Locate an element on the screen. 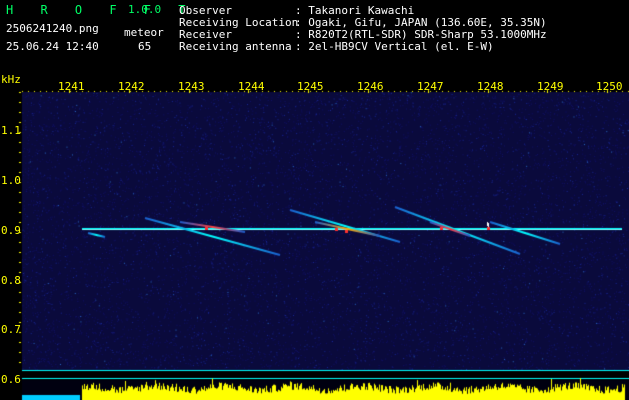 The image size is (629, 400). file-name: 2506241240.png is located at coordinates (52, 28).